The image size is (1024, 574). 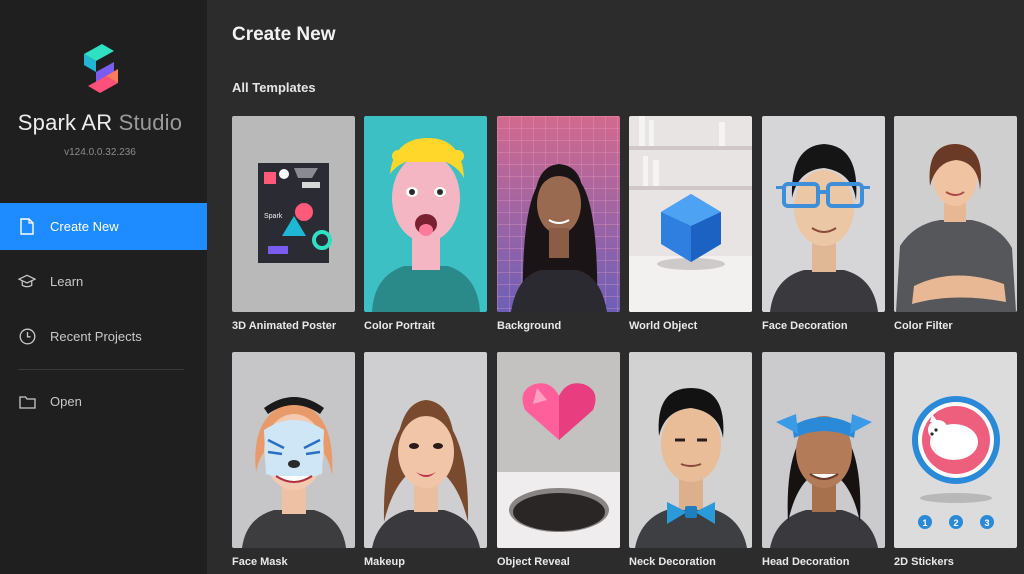 I want to click on clock-icon, so click(x=27, y=337).